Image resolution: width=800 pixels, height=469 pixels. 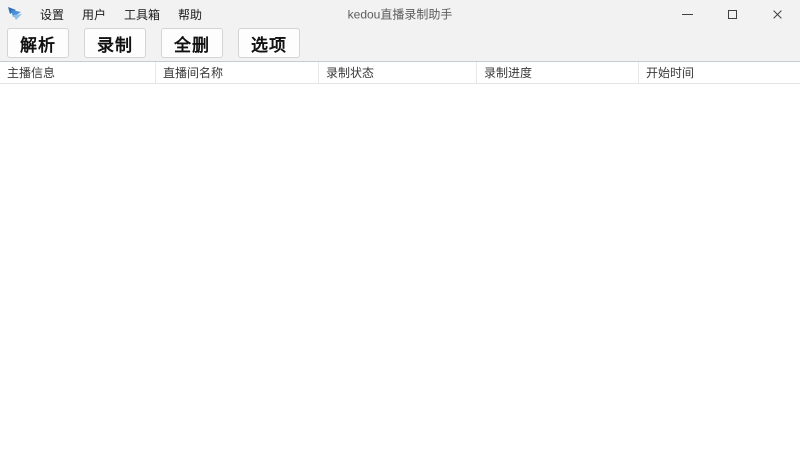 I want to click on close-button, so click(x=777, y=14).